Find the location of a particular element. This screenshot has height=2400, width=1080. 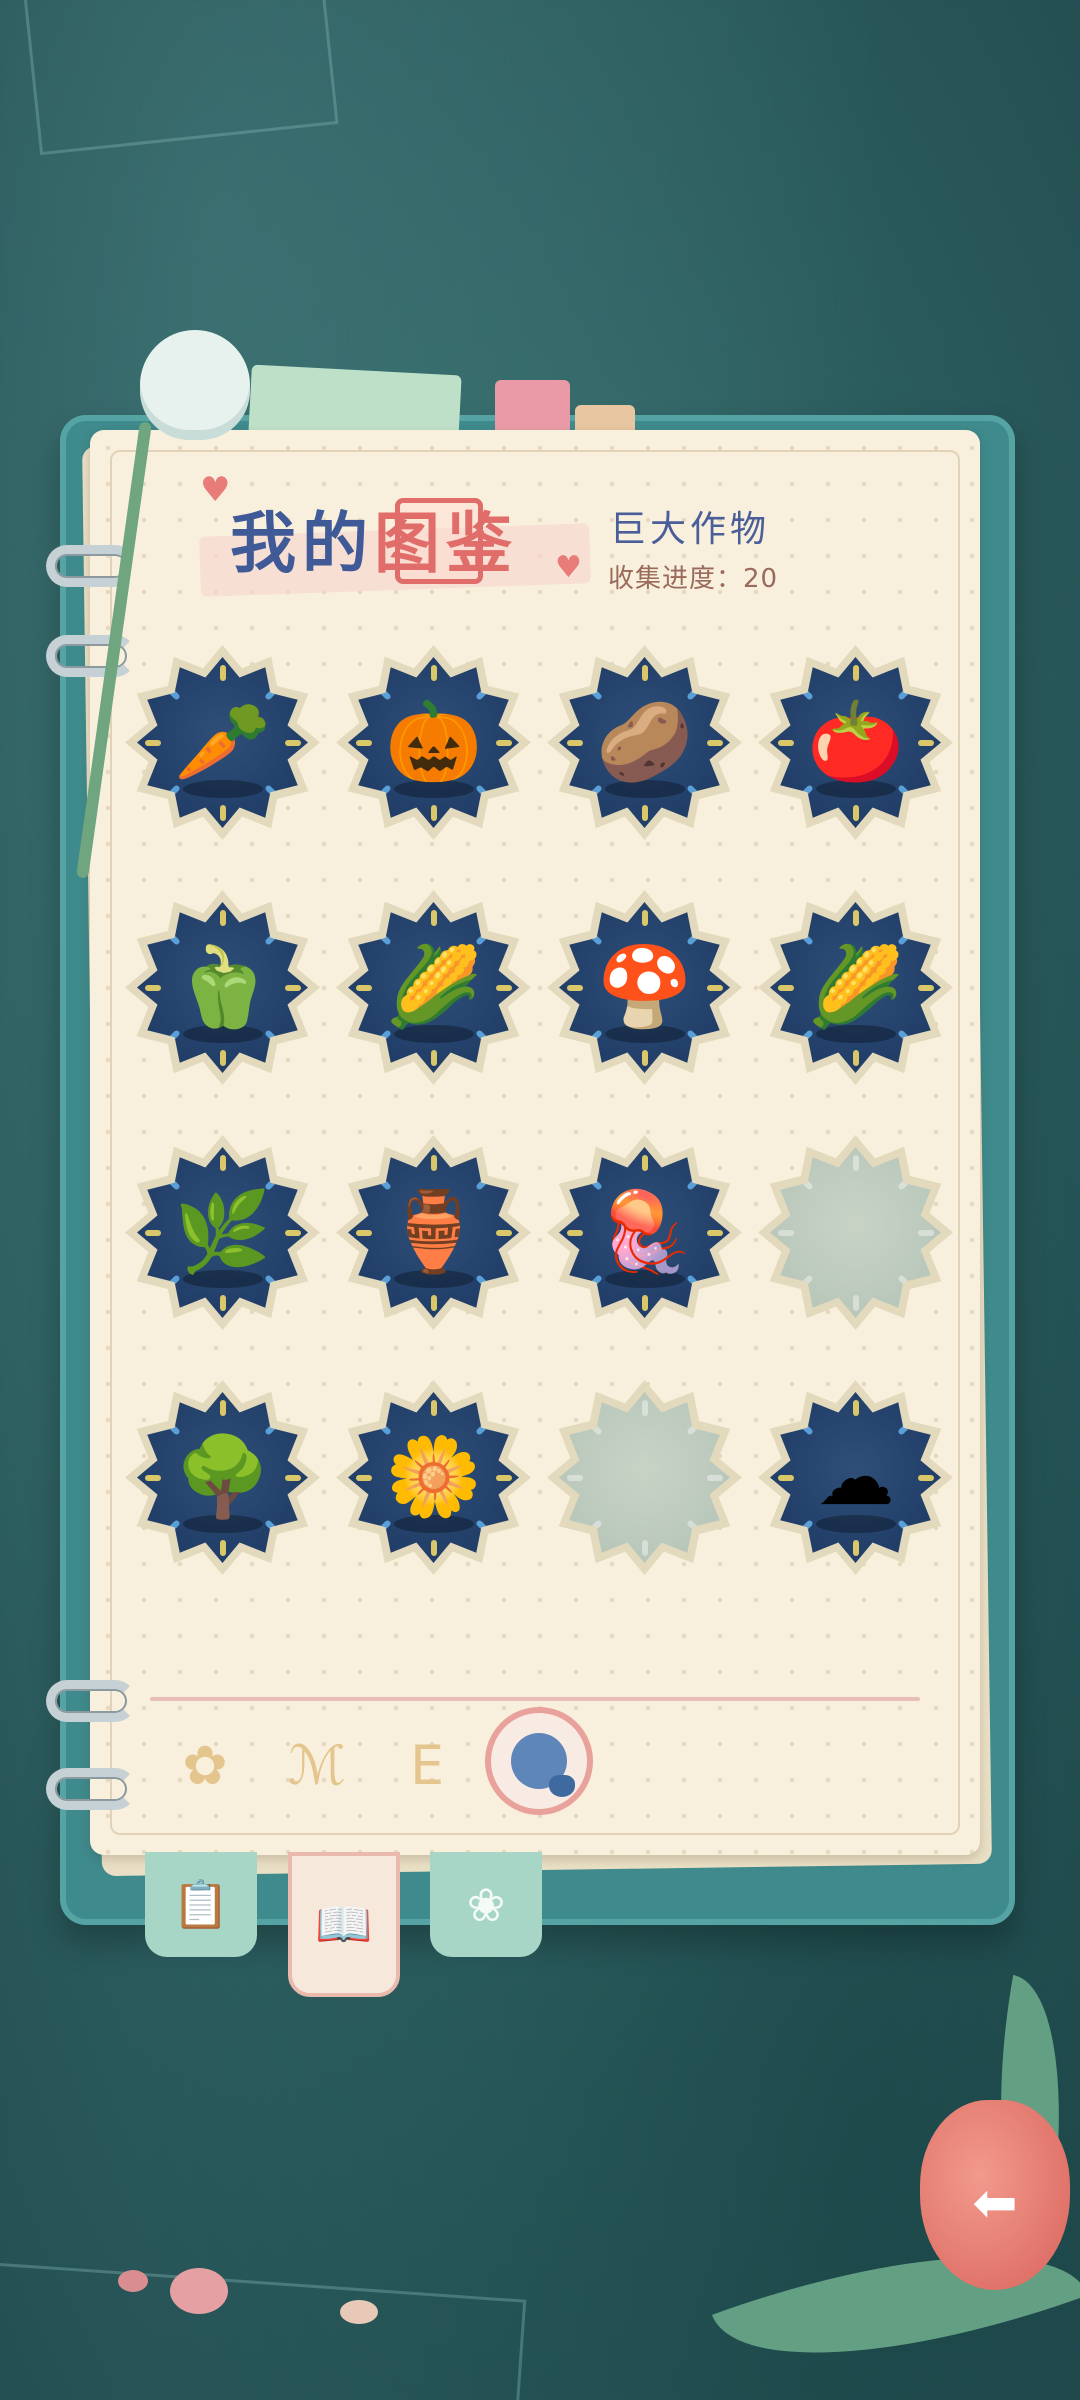

title-prefix: 我的 is located at coordinates (302, 543).